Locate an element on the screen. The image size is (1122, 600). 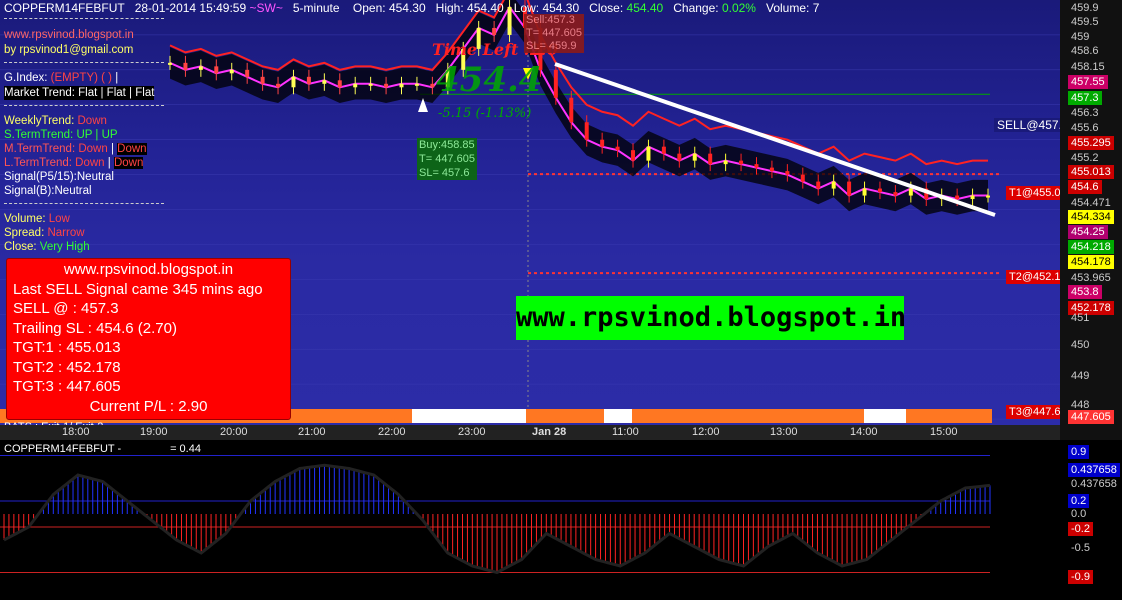
price-tick: 458.6 is located at coordinates (1085, 51).